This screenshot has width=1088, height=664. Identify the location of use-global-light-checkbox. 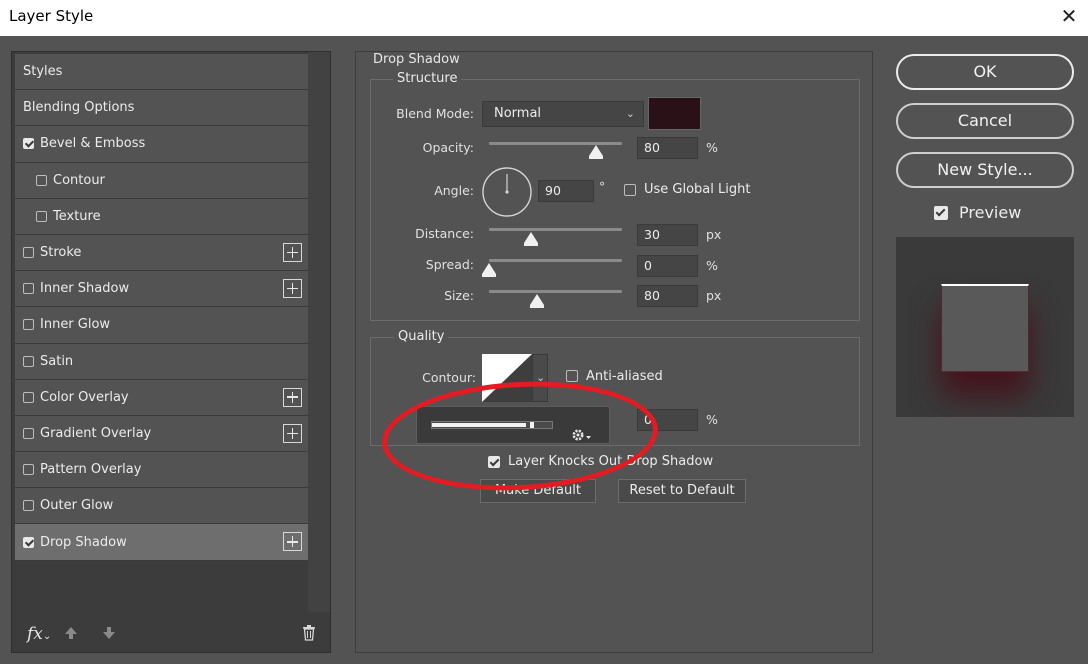
(630, 190).